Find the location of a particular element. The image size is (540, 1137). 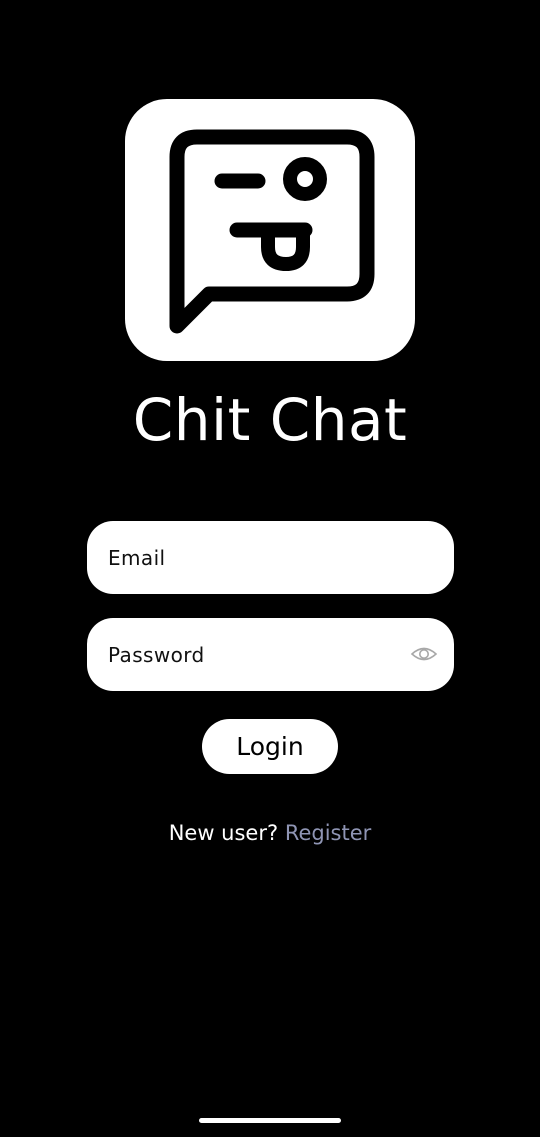

password-field-container is located at coordinates (270, 654).